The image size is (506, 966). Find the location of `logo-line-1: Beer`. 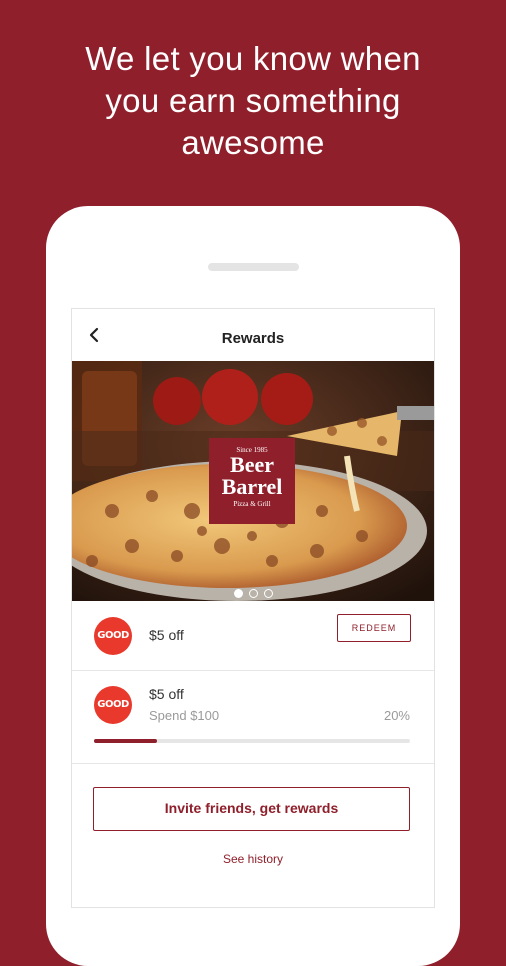

logo-line-1: Beer is located at coordinates (252, 464).